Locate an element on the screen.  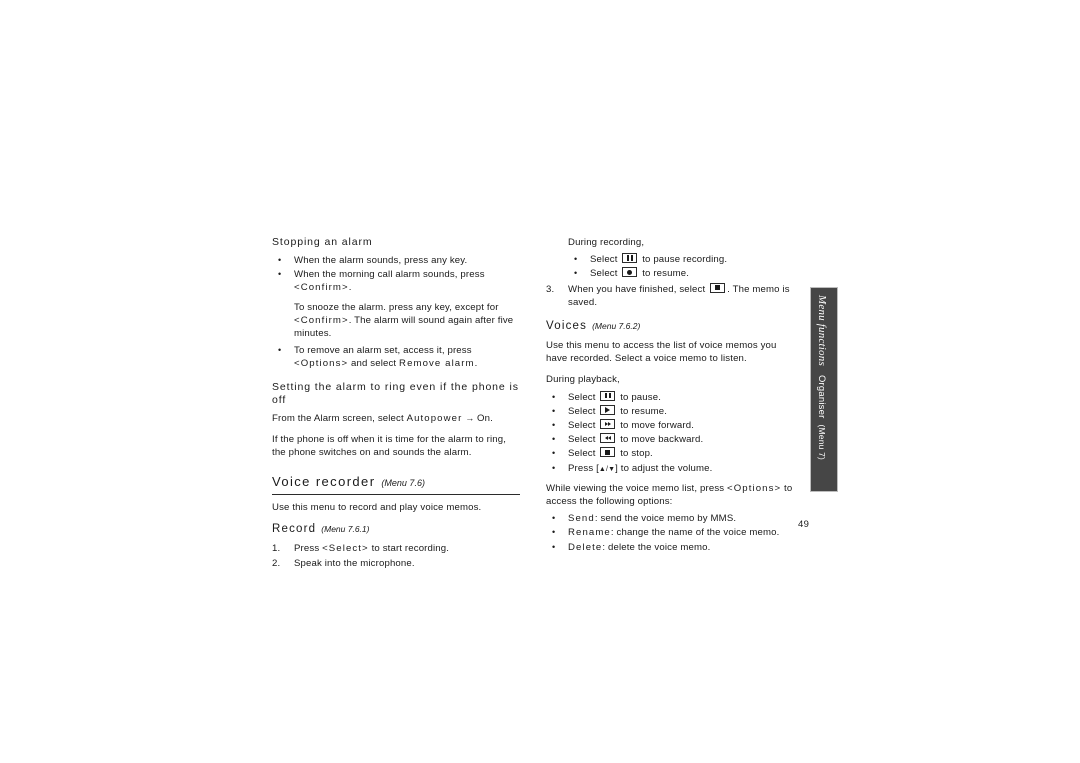
step-number: 1. is located at coordinates (276, 549).